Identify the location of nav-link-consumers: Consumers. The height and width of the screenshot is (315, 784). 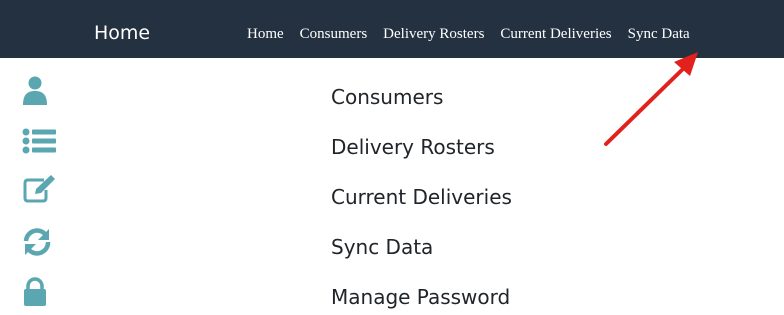
(334, 34).